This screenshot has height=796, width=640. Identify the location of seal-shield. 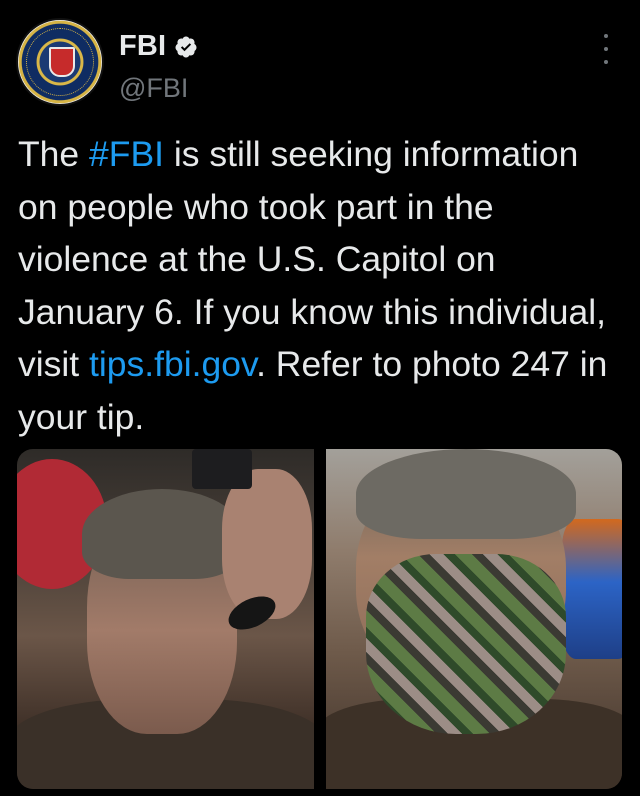
(62, 62).